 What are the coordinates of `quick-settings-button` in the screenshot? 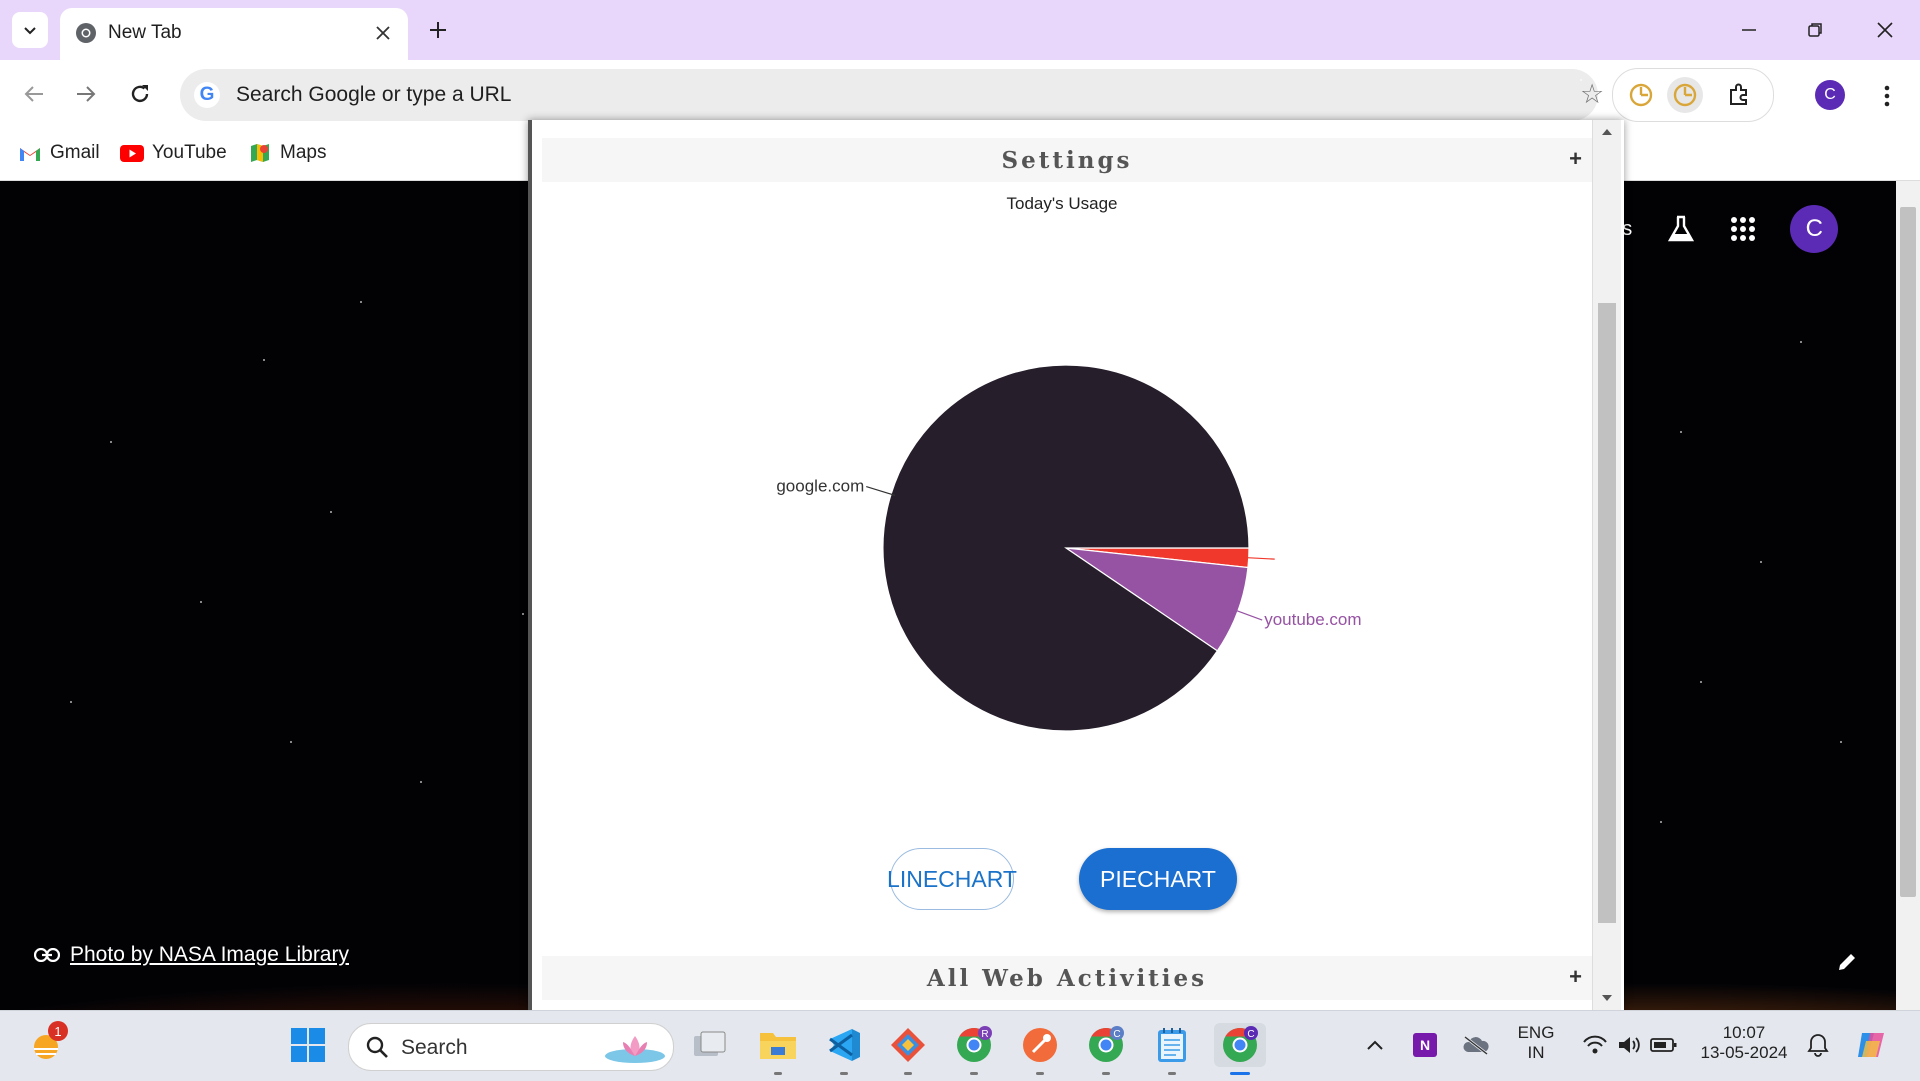 It's located at (1631, 1045).